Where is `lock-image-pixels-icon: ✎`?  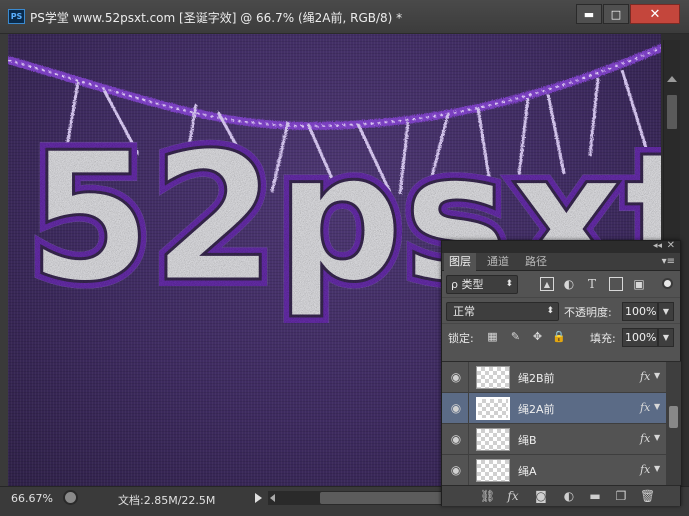 lock-image-pixels-icon: ✎ is located at coordinates (515, 336).